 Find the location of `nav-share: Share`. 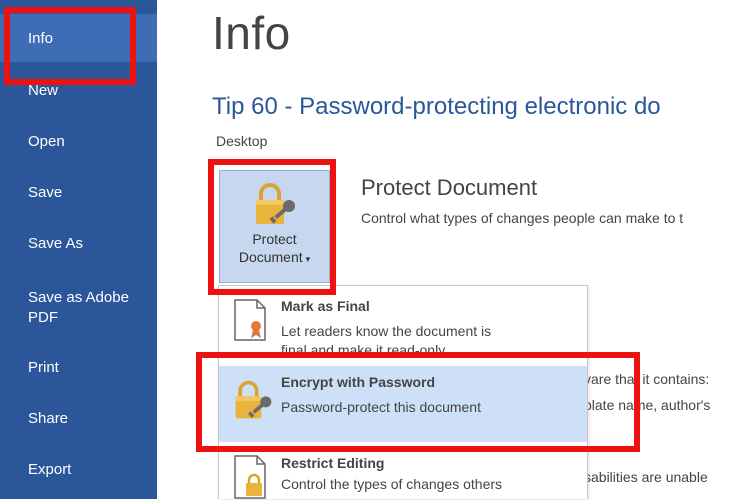

nav-share: Share is located at coordinates (78, 418).